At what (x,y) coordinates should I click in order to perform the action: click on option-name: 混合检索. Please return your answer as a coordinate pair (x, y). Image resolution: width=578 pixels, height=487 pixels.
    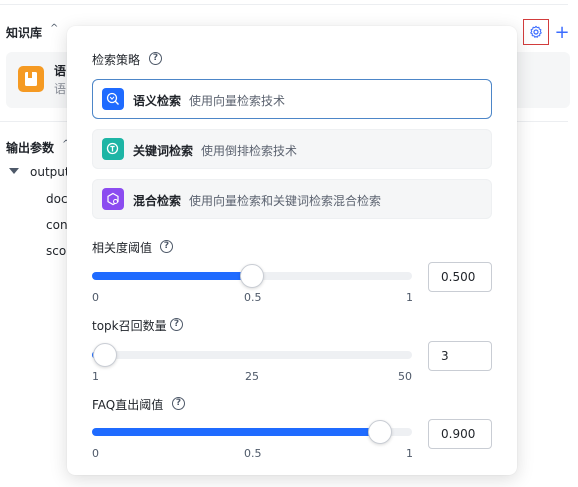
    Looking at the image, I should click on (157, 201).